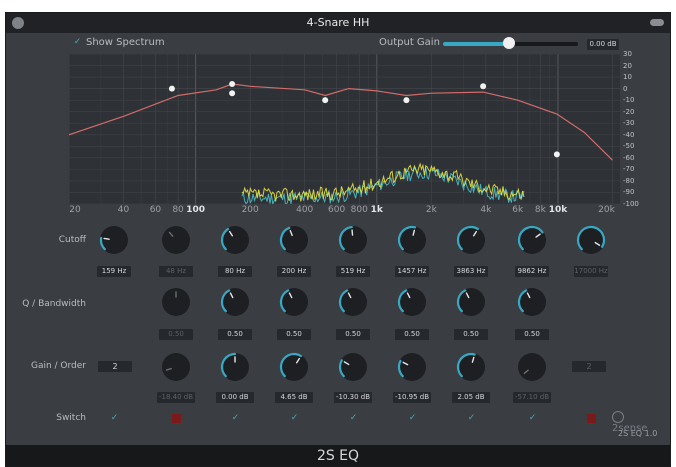 This screenshot has width=676, height=467. Describe the element at coordinates (338, 456) in the screenshot. I see `footer-title: 2S EQ` at that location.